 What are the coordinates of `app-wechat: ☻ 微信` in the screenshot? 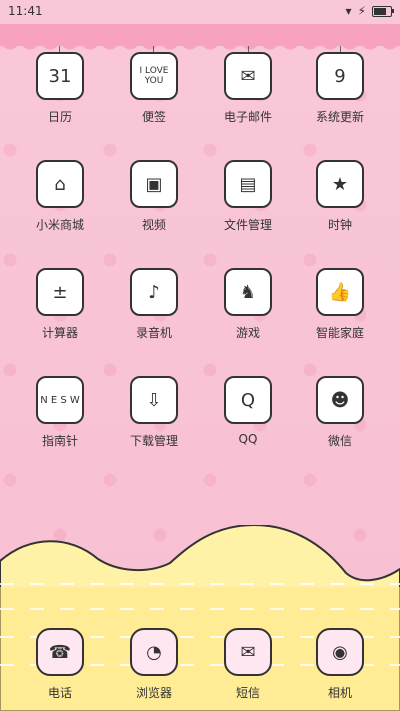 It's located at (340, 412).